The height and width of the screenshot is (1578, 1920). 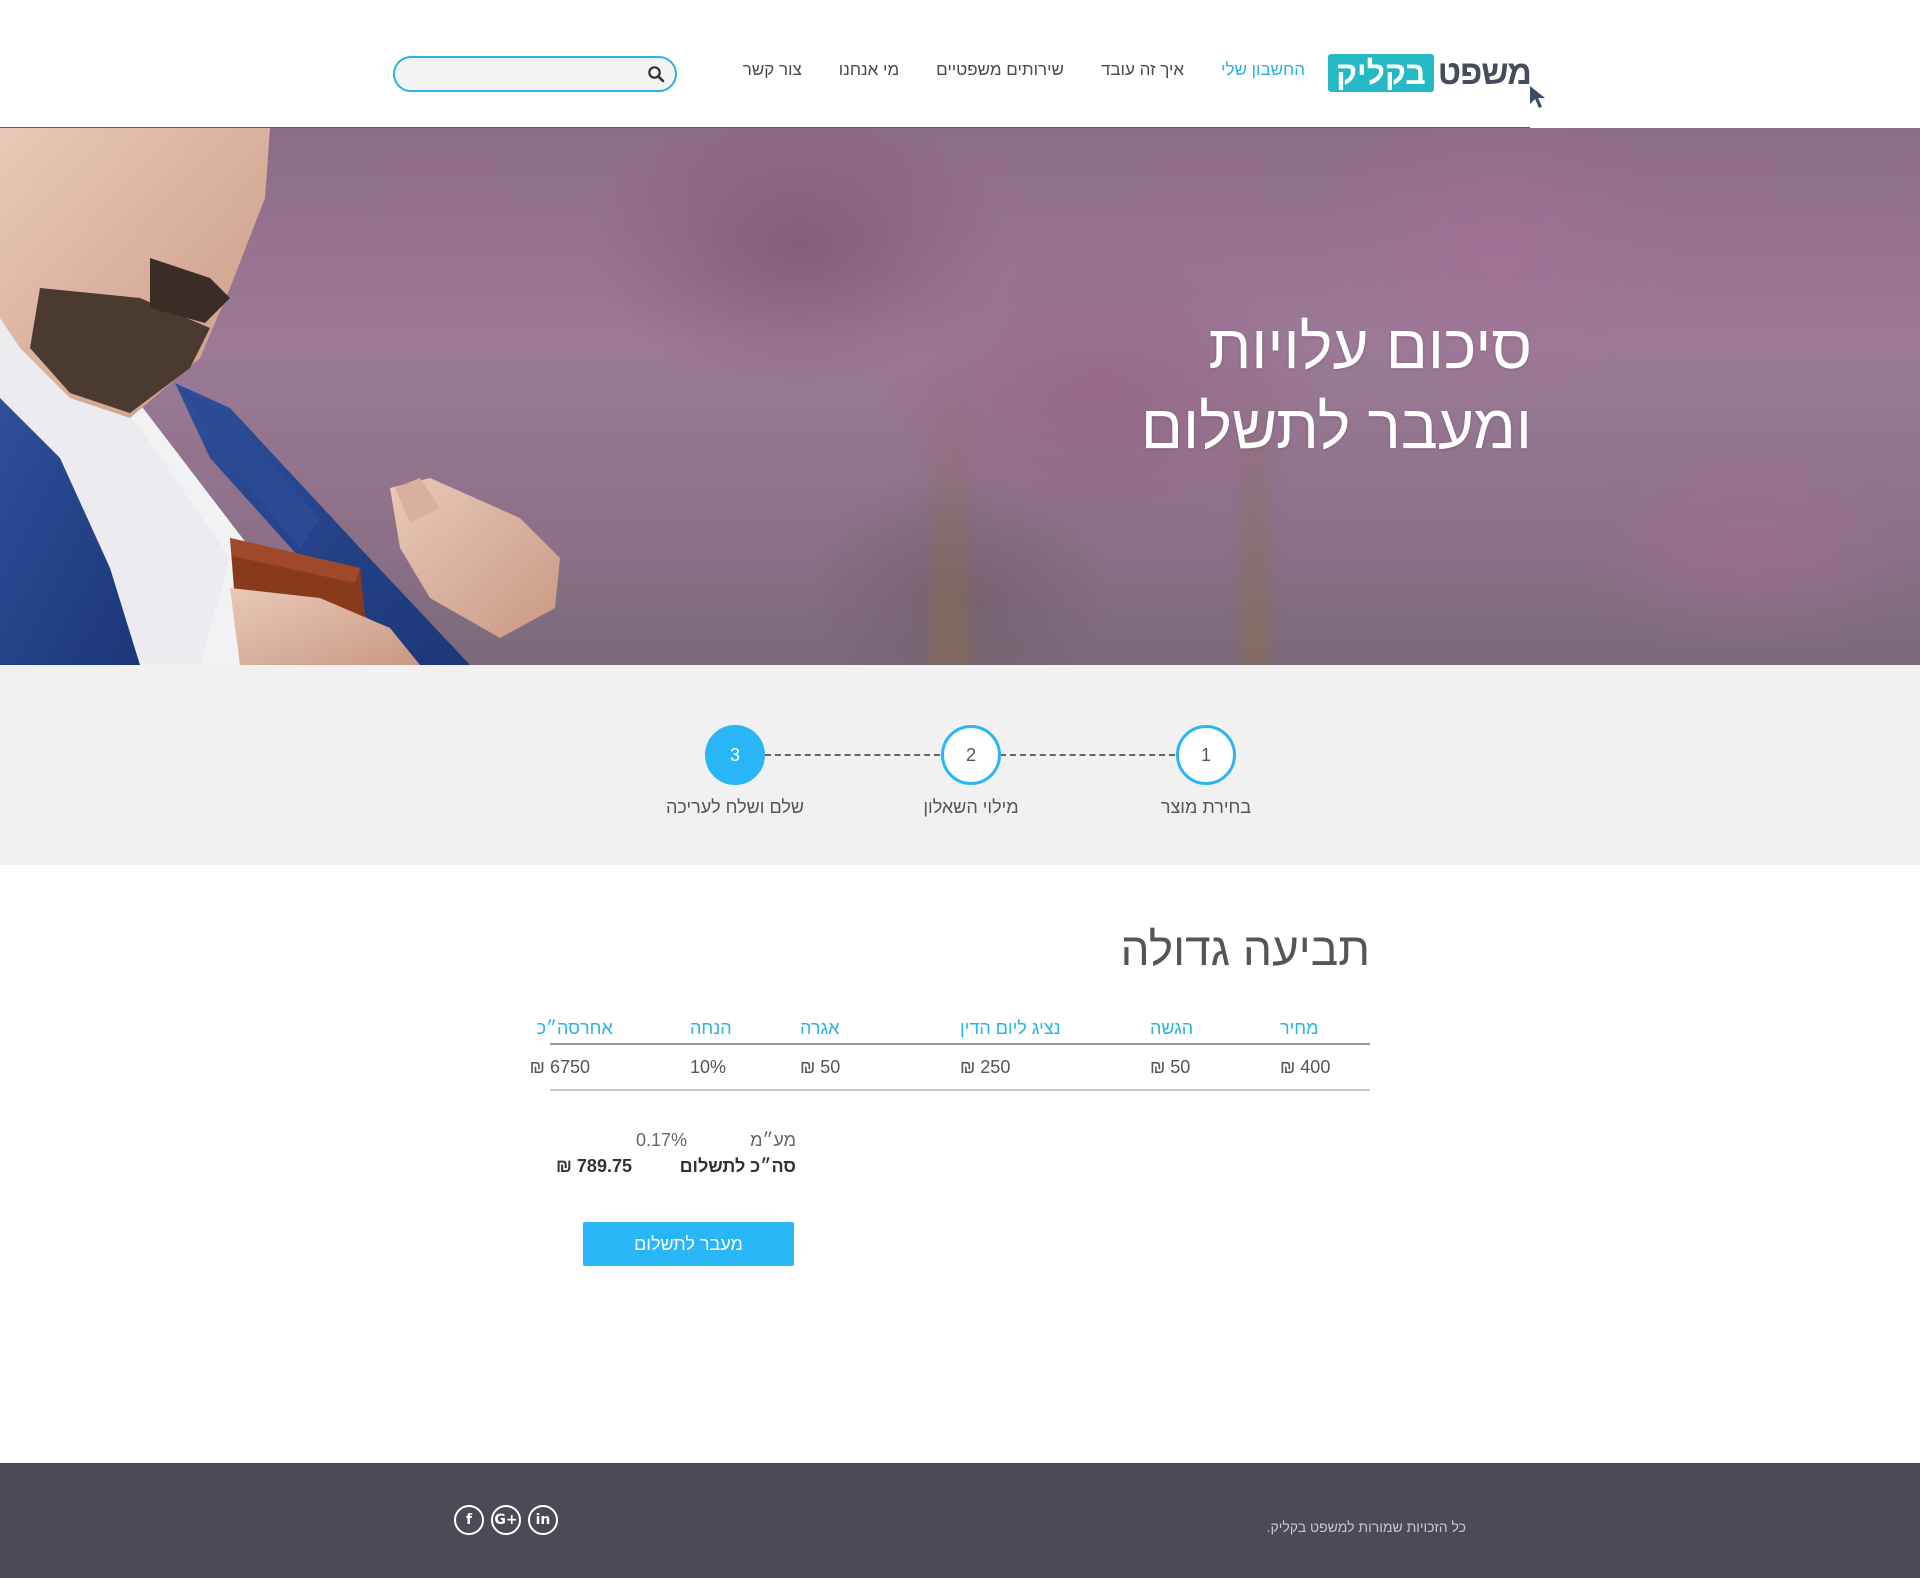 What do you see at coordinates (1366, 1527) in the screenshot?
I see `copyright-text: כל הזכויות שמורות למשפט בקליק.` at bounding box center [1366, 1527].